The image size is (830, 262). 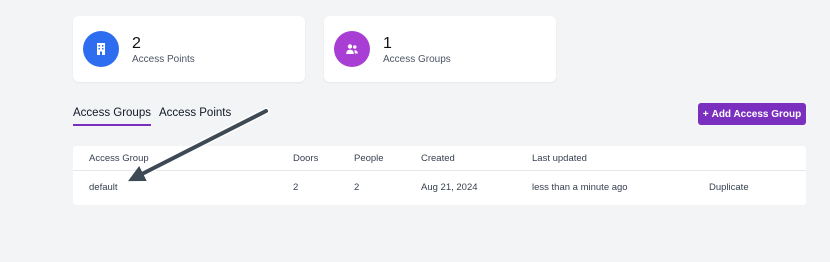 What do you see at coordinates (136, 43) in the screenshot?
I see `access-points-count: 2` at bounding box center [136, 43].